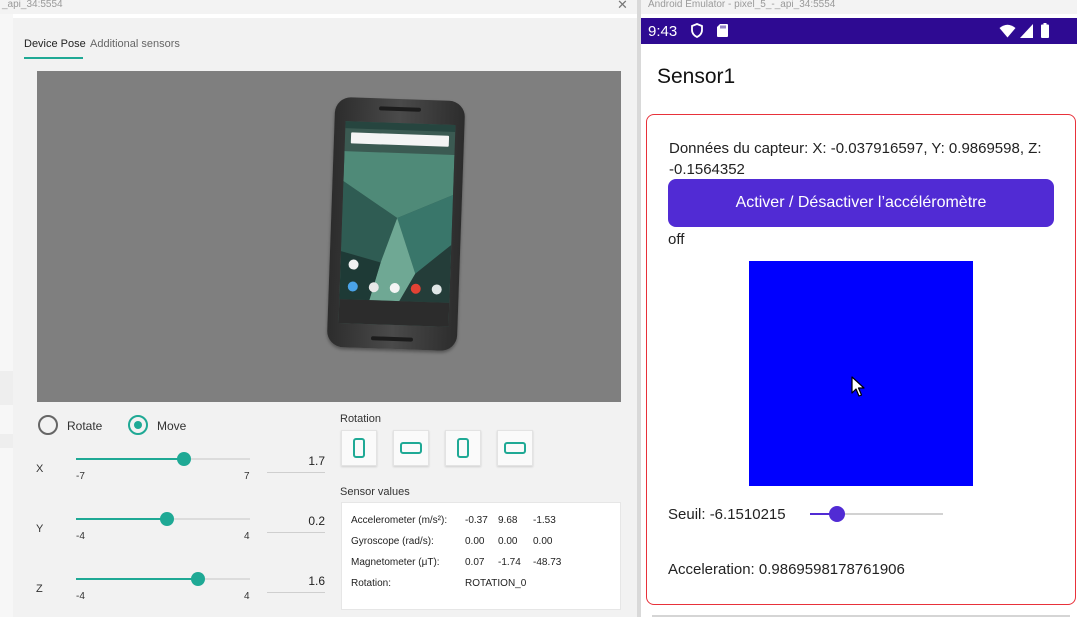  What do you see at coordinates (167, 519) in the screenshot?
I see `y-slider-thumb` at bounding box center [167, 519].